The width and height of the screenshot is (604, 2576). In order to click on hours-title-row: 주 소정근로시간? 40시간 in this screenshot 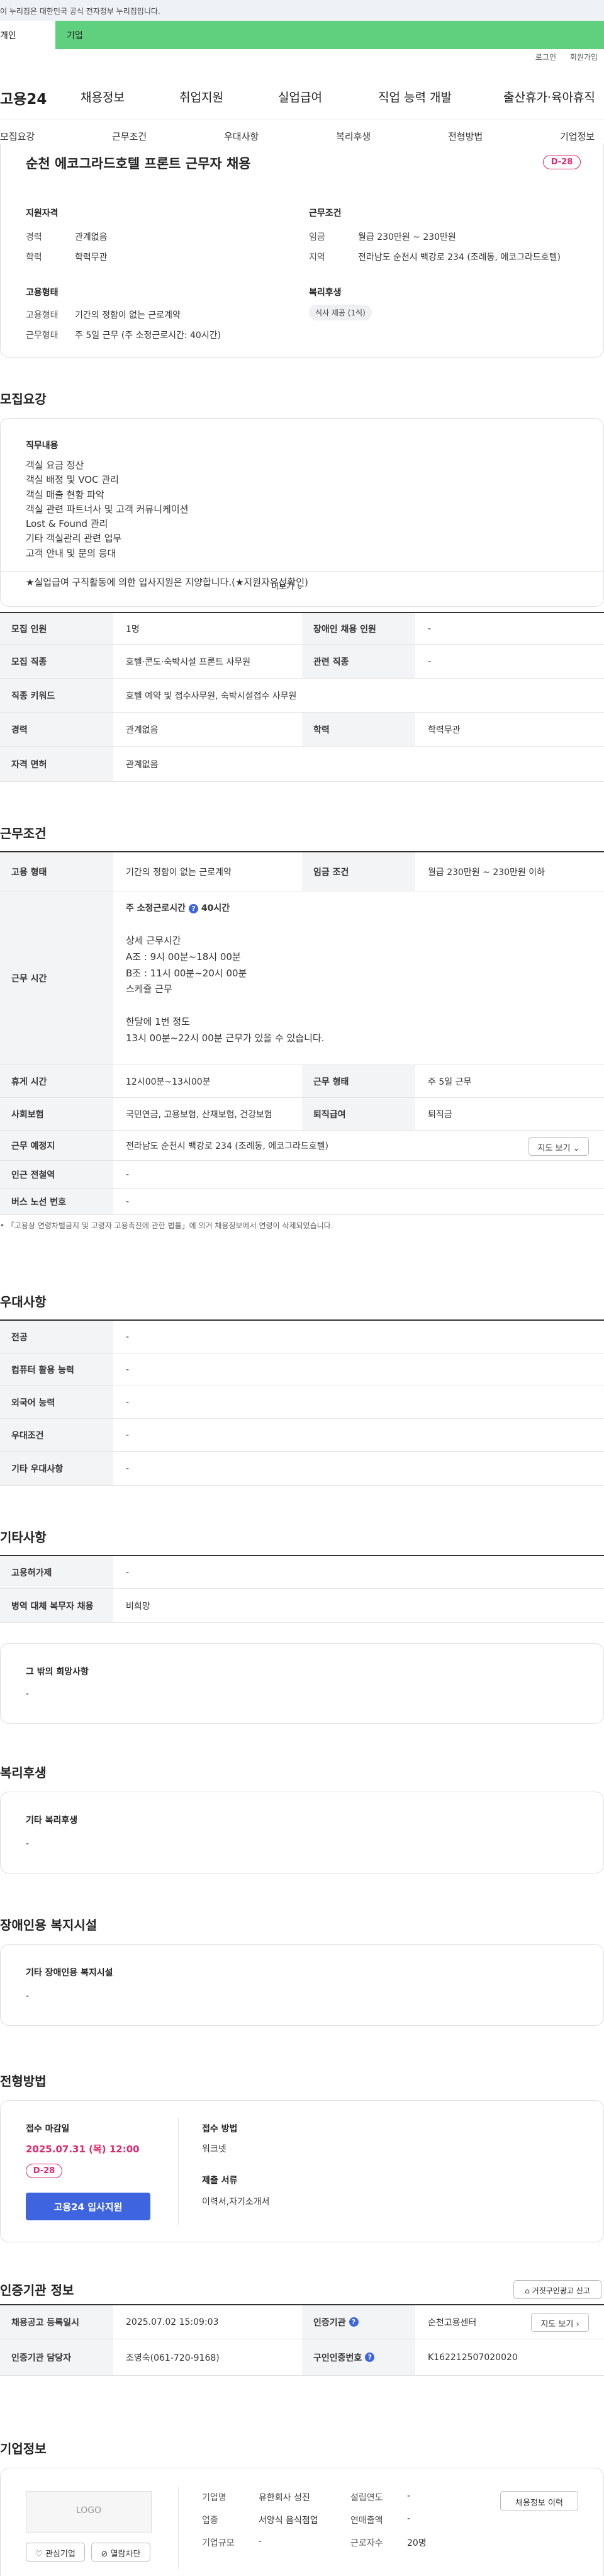, I will do `click(178, 907)`.